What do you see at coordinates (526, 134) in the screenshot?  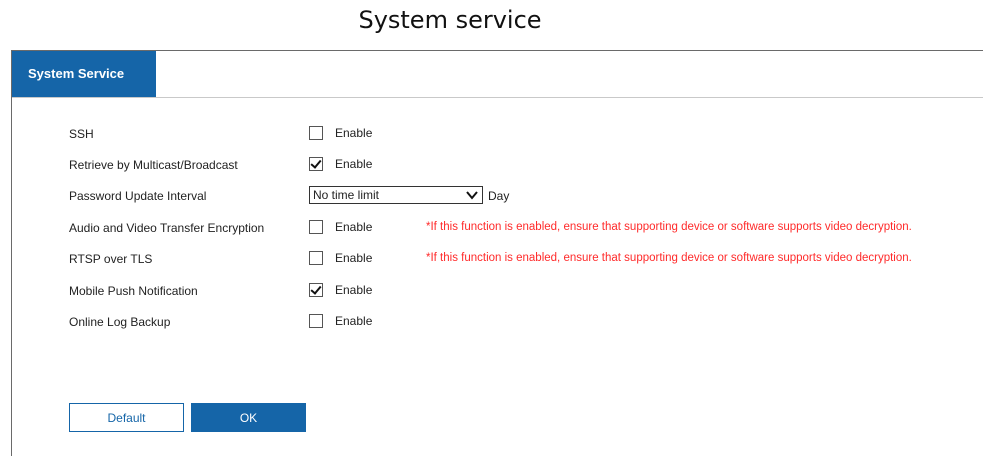 I see `ssh-row: SSH Enable` at bounding box center [526, 134].